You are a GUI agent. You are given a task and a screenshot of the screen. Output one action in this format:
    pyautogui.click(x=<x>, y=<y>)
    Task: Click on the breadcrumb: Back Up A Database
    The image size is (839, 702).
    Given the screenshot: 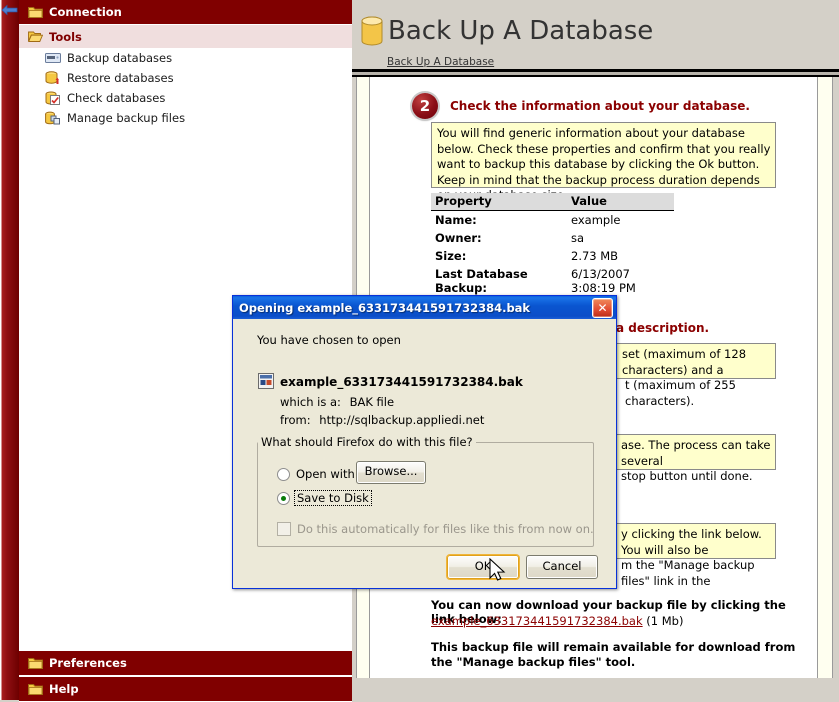 What is the action you would take?
    pyautogui.click(x=440, y=62)
    